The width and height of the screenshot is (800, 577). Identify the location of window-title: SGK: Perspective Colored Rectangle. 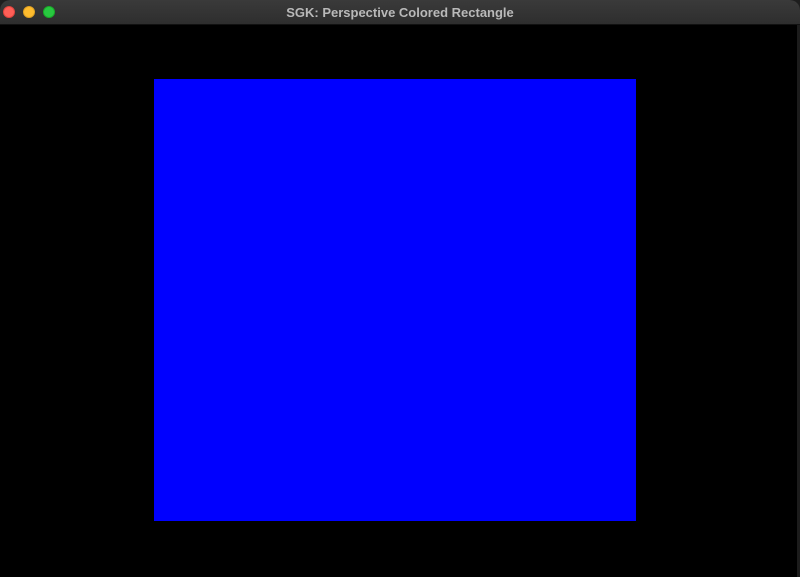
(400, 12).